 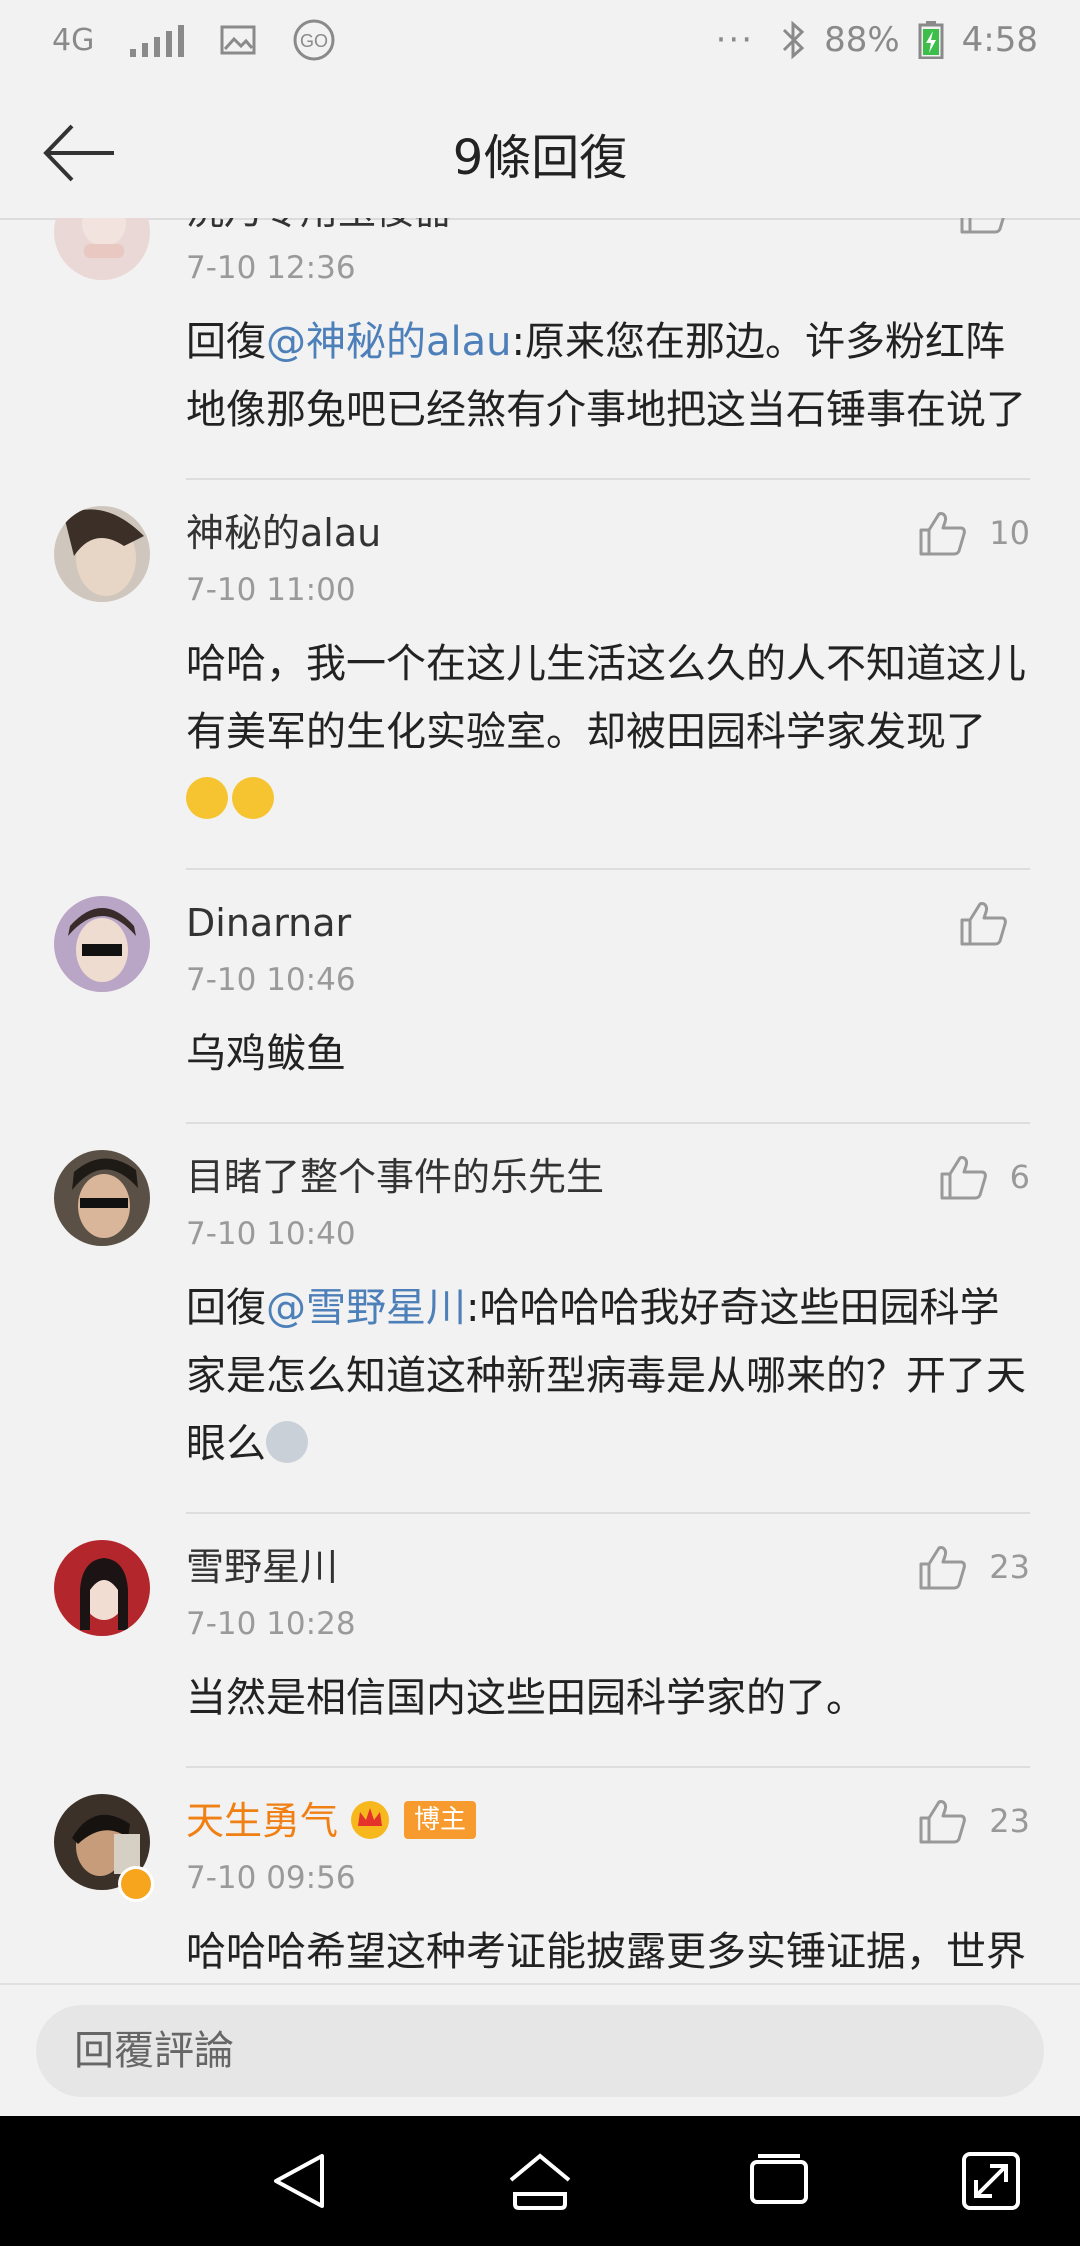 I want to click on reply-bar: 回覆評論, so click(x=540, y=2050).